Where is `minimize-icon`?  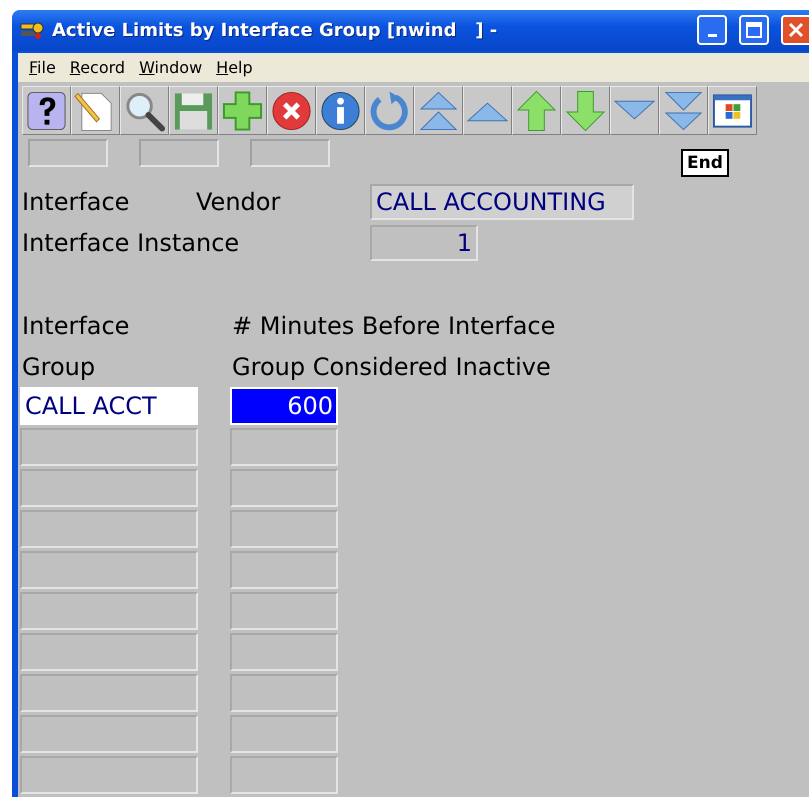
minimize-icon is located at coordinates (712, 35).